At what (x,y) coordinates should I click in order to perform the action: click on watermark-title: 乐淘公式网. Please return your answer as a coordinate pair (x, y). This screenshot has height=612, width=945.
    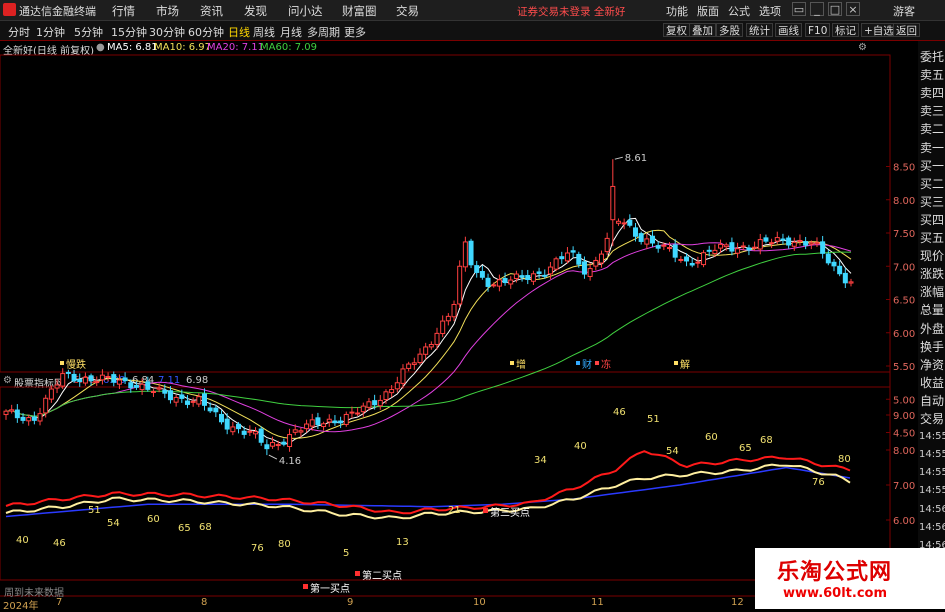
    Looking at the image, I should click on (835, 572).